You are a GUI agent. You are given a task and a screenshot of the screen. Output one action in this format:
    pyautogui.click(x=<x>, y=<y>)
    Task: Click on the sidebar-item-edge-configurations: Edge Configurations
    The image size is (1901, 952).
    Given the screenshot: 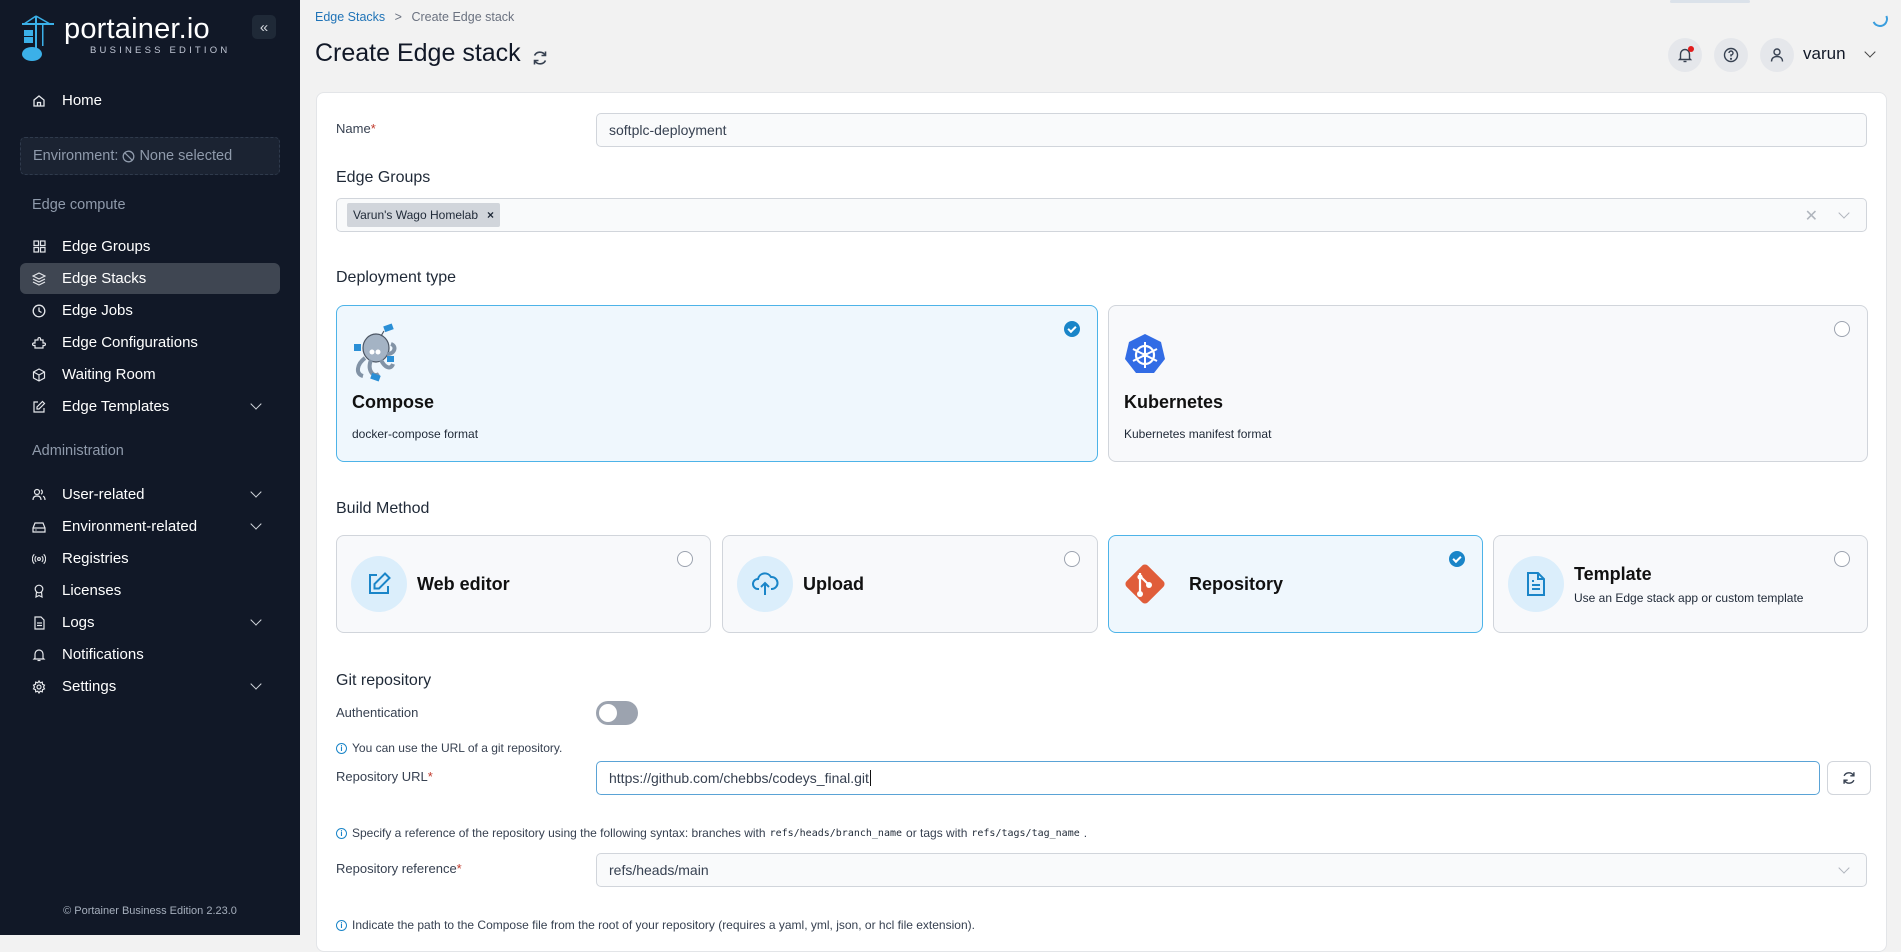 What is the action you would take?
    pyautogui.click(x=150, y=342)
    